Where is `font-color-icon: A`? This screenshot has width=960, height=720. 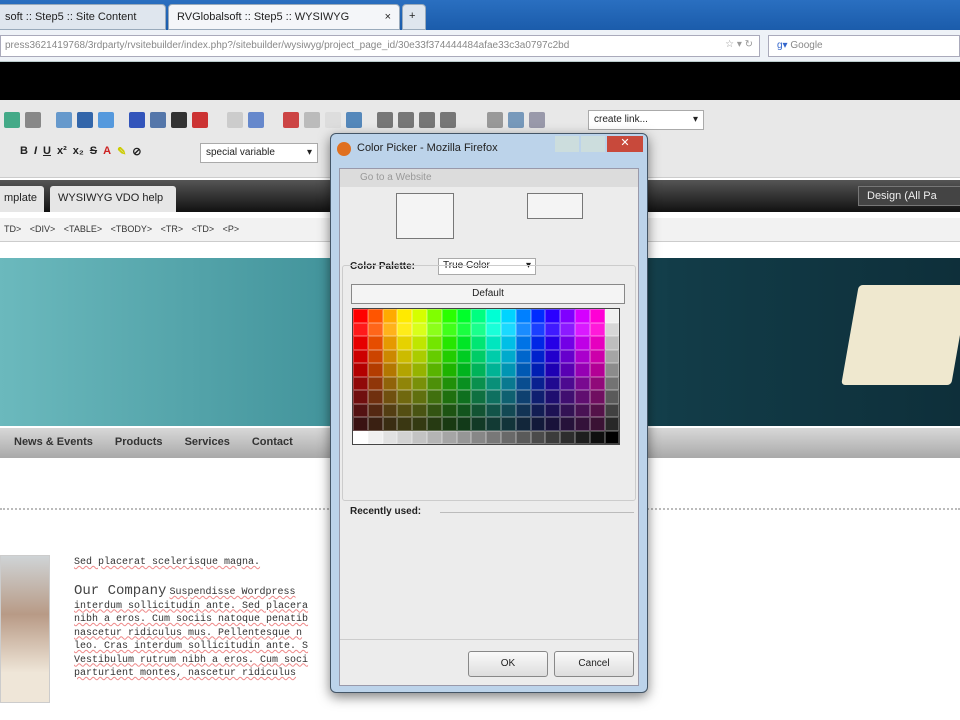 font-color-icon: A is located at coordinates (107, 151).